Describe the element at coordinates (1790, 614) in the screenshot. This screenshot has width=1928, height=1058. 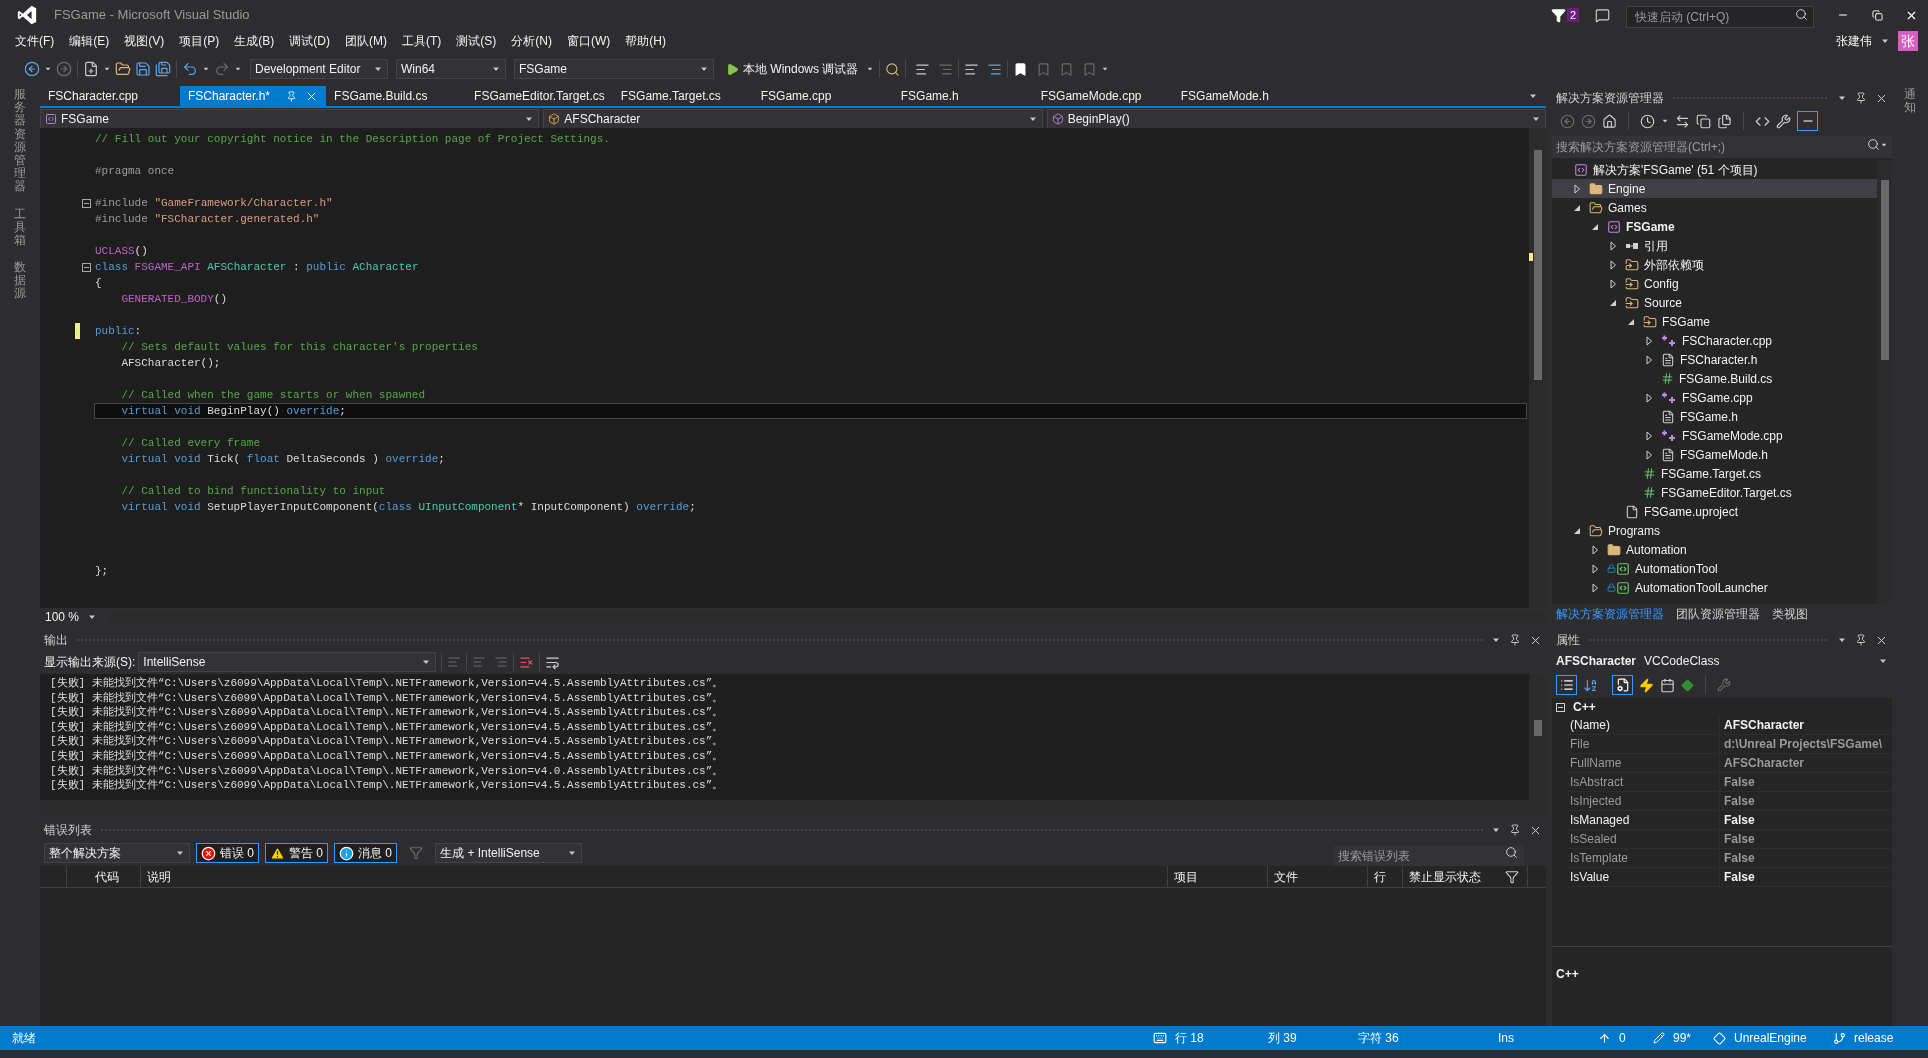
I see `panel-tab: 类视图` at that location.